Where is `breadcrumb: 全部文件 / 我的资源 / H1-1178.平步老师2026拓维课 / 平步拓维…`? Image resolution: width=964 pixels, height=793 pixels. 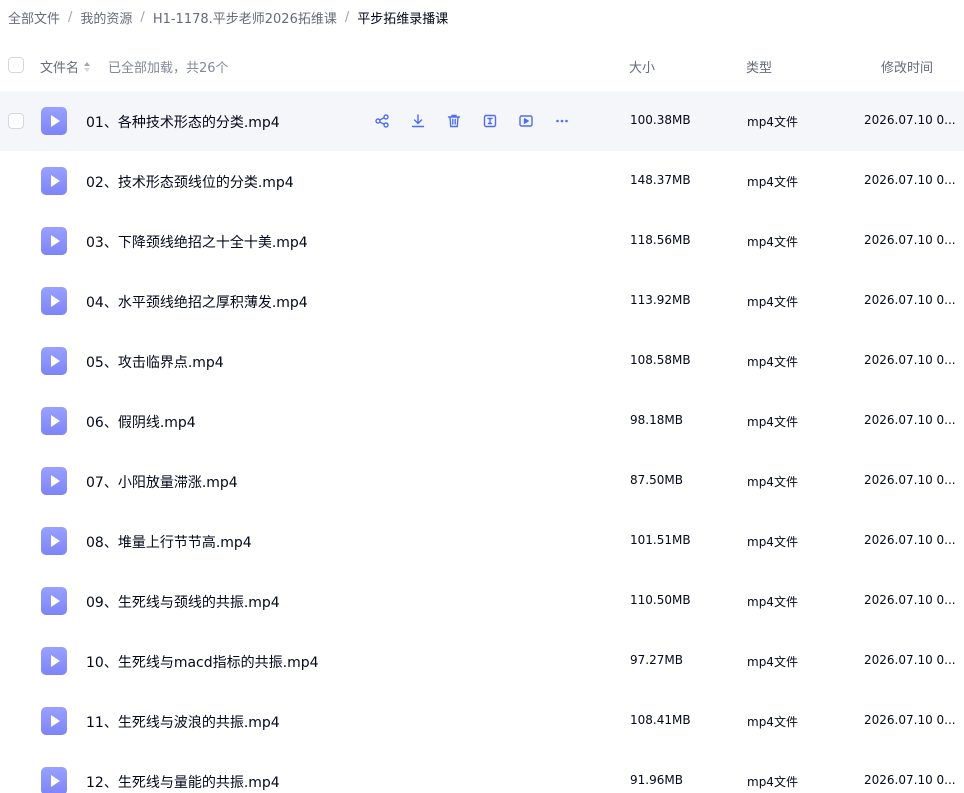 breadcrumb: 全部文件 / 我的资源 / H1-1178.平步老师2026拓维课 / 平步拓维… is located at coordinates (228, 17).